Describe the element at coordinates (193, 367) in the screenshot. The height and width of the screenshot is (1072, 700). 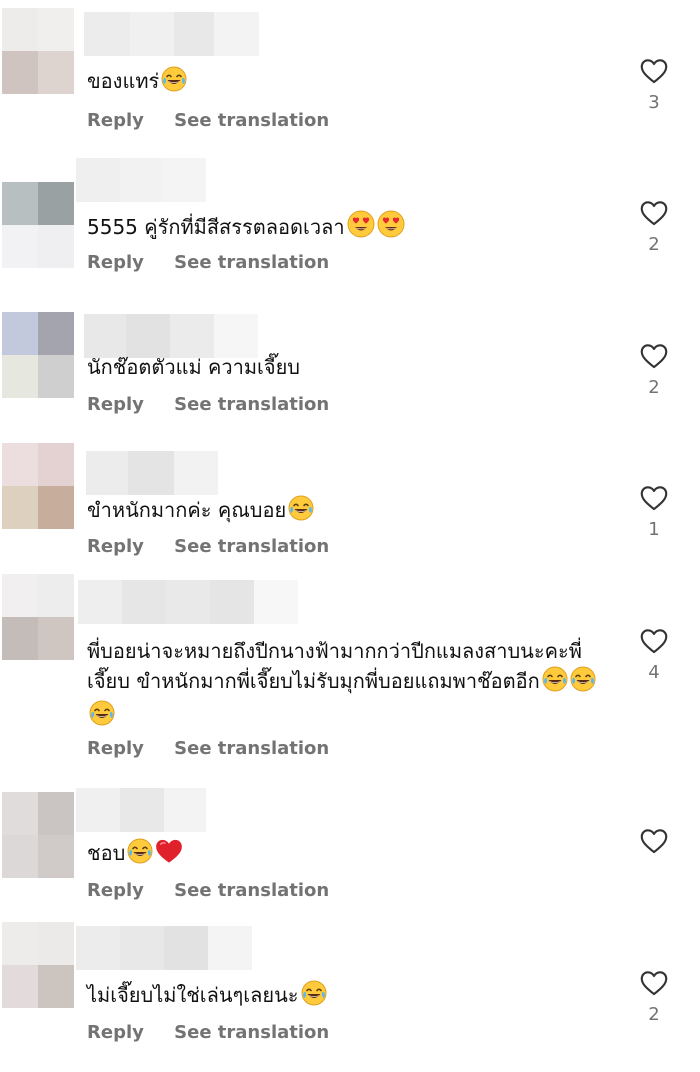
I see `comment-text: นักช๊อตตัวแม่ ความเจี๊ยบ` at that location.